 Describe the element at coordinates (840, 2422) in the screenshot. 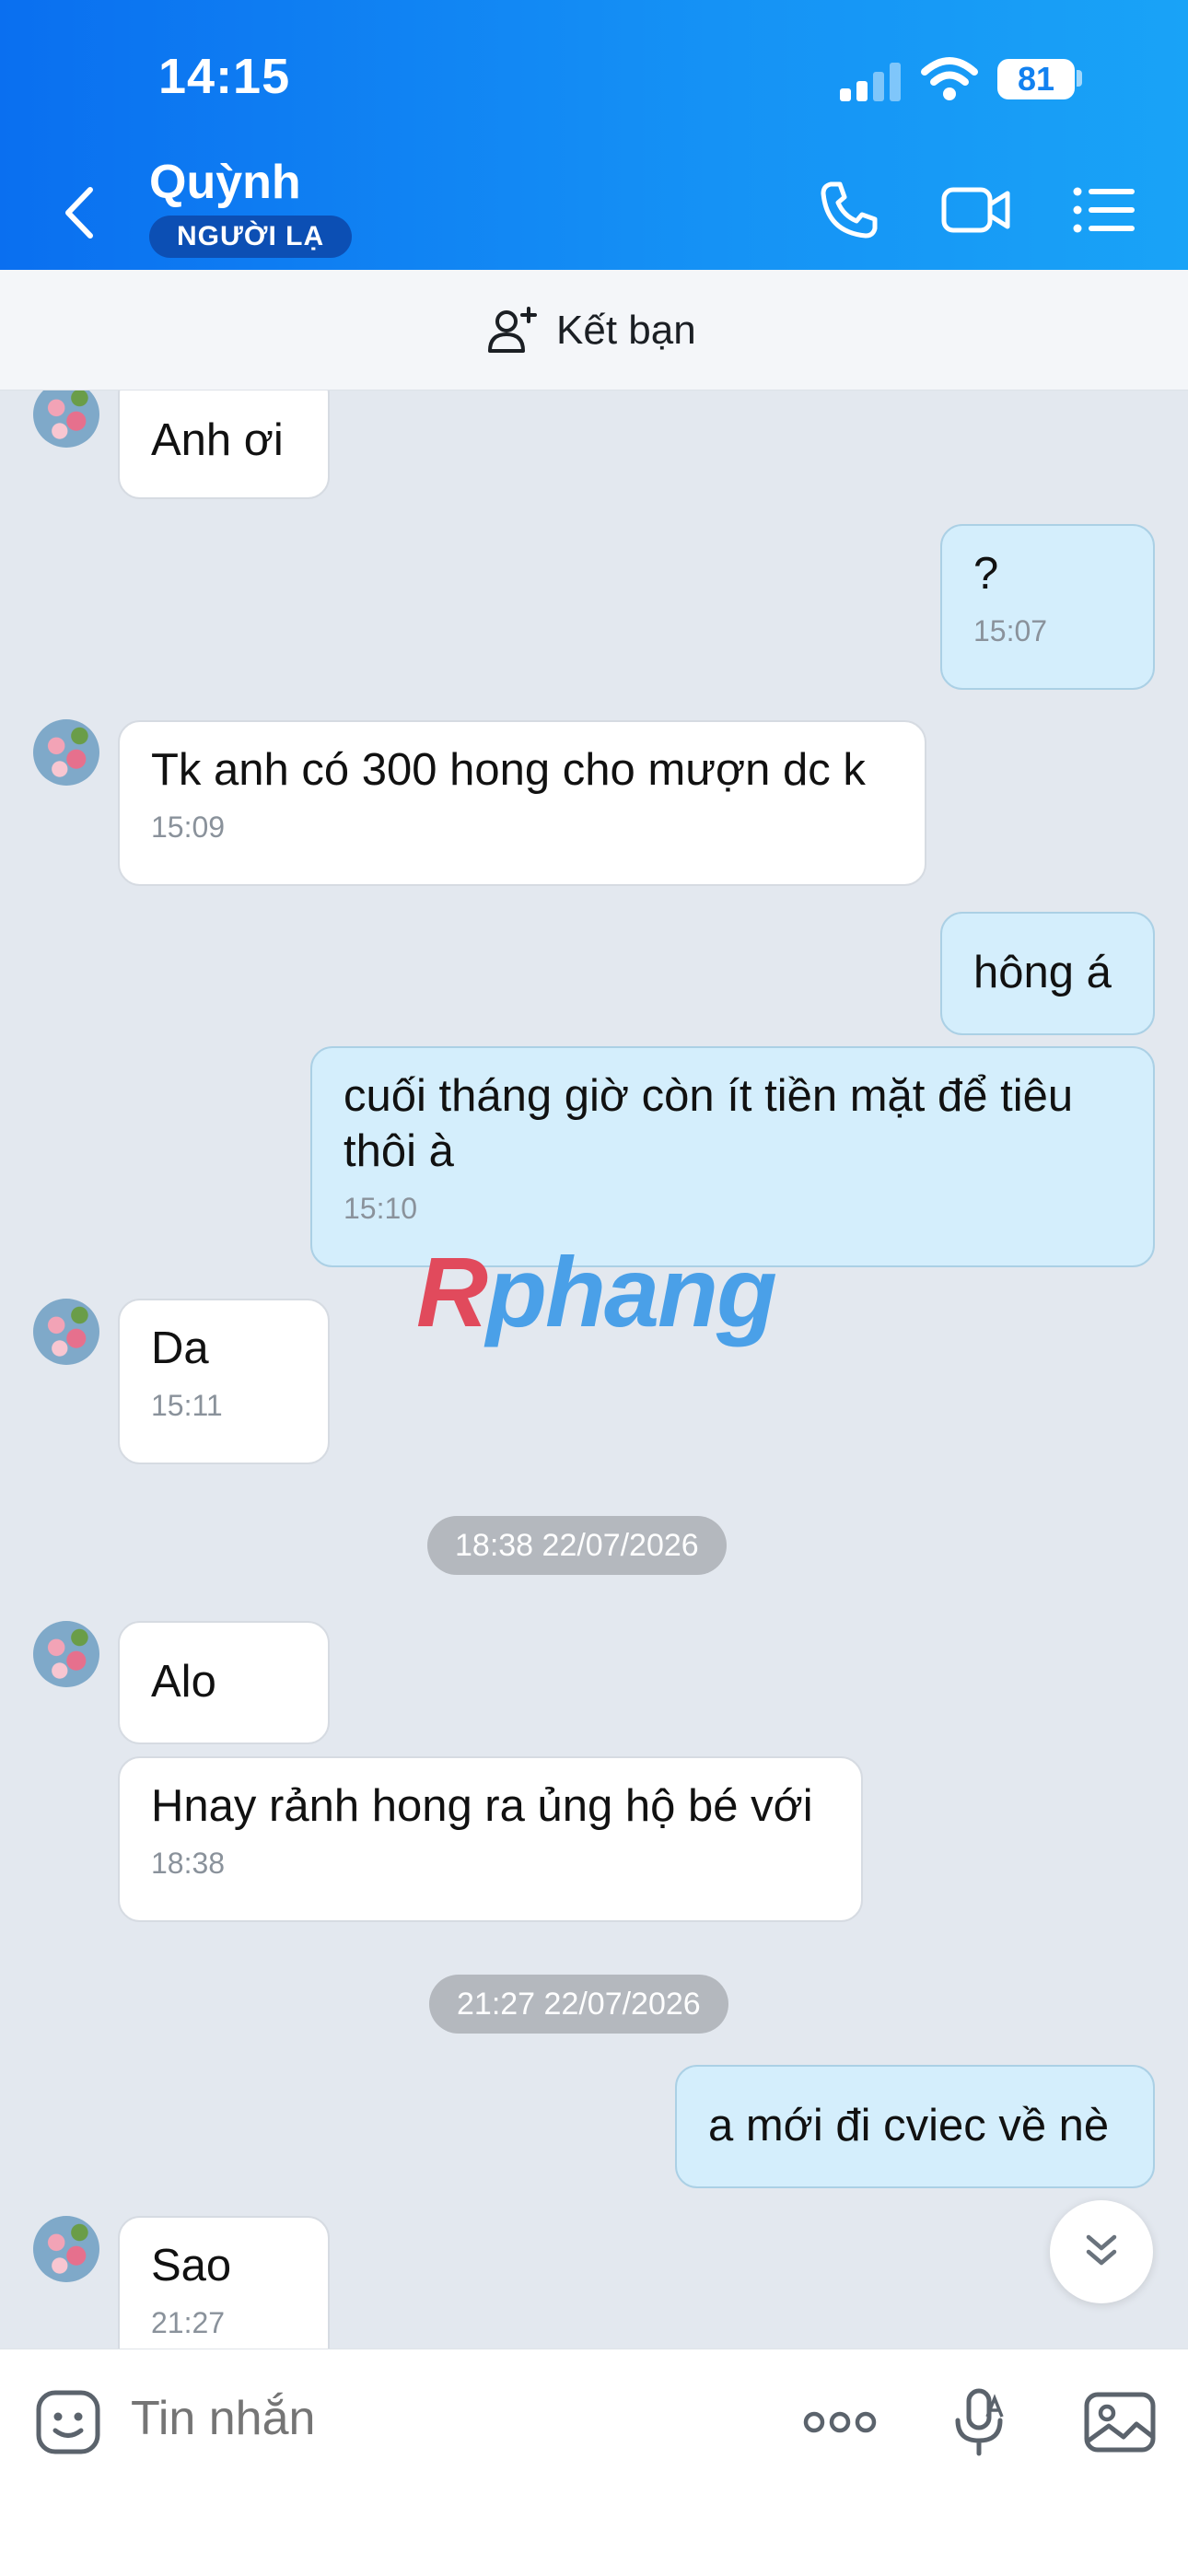

I see `more-dots-icon` at that location.